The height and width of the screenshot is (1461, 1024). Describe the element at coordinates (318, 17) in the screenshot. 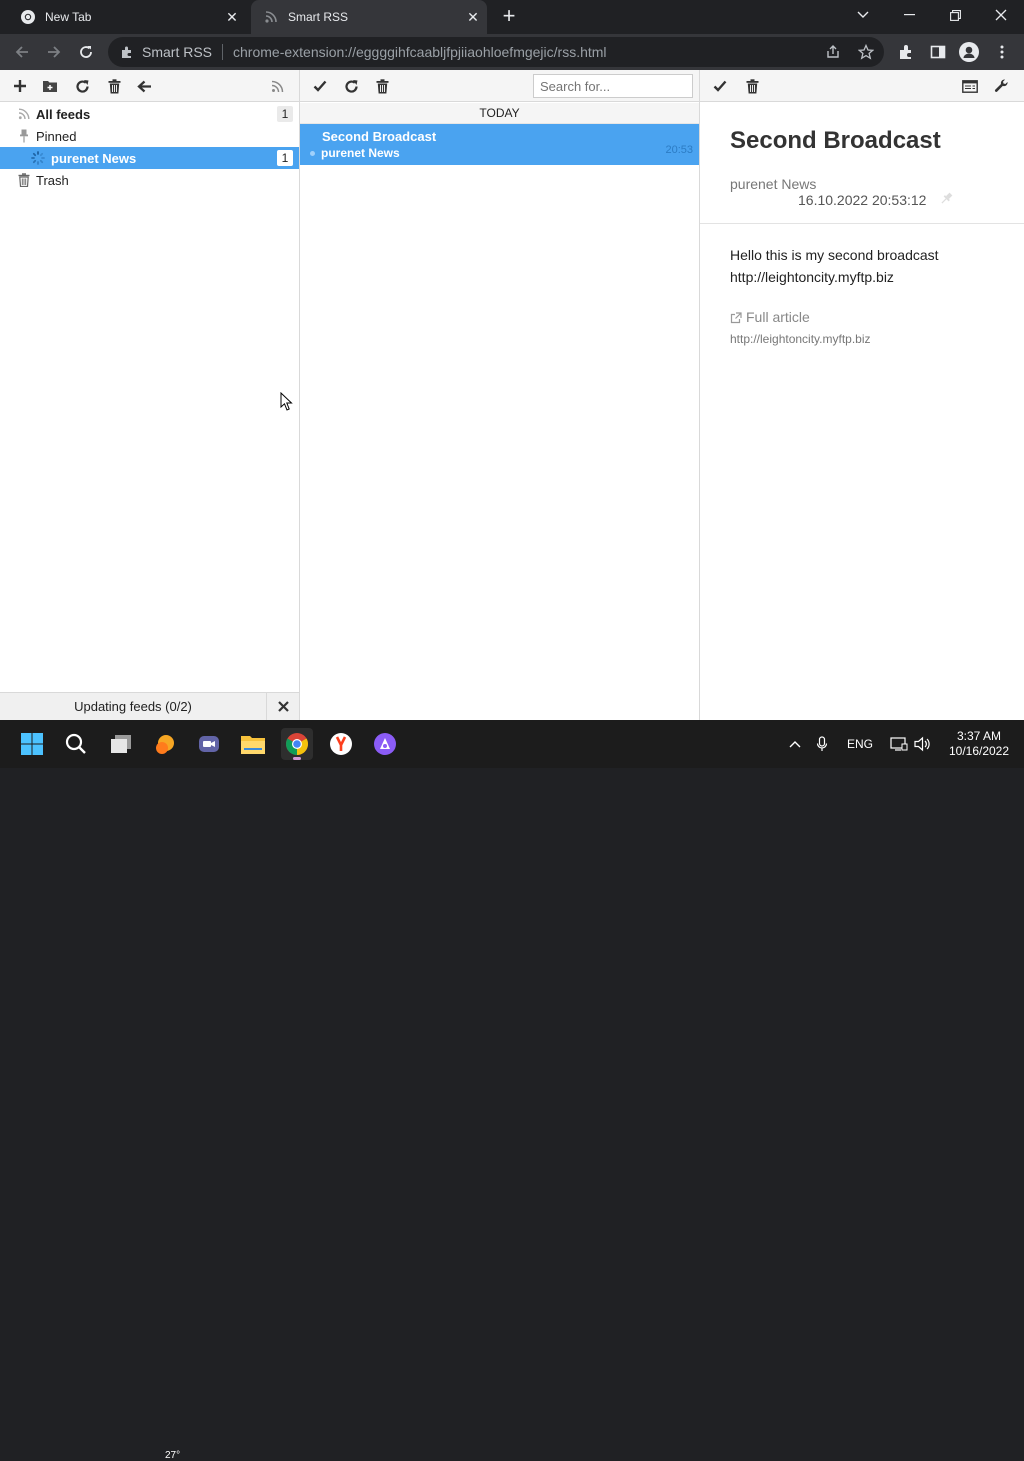

I see `tab-title: Smart RSS` at that location.